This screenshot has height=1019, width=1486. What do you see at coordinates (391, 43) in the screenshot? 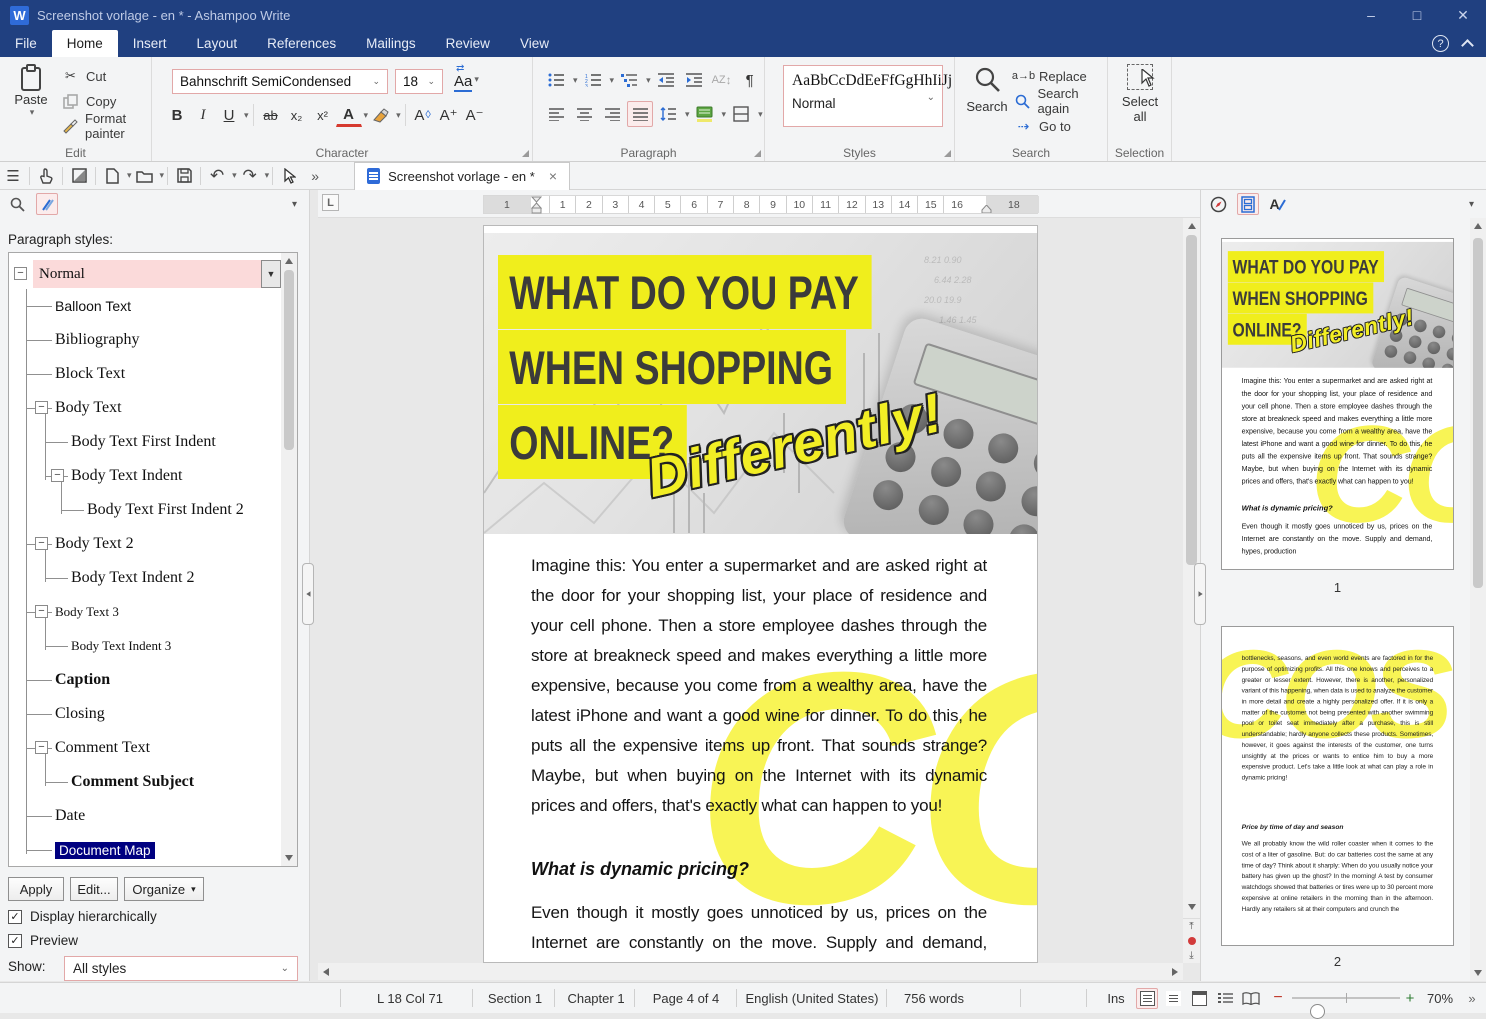
I see `tab-mailings: Mailings` at bounding box center [391, 43].